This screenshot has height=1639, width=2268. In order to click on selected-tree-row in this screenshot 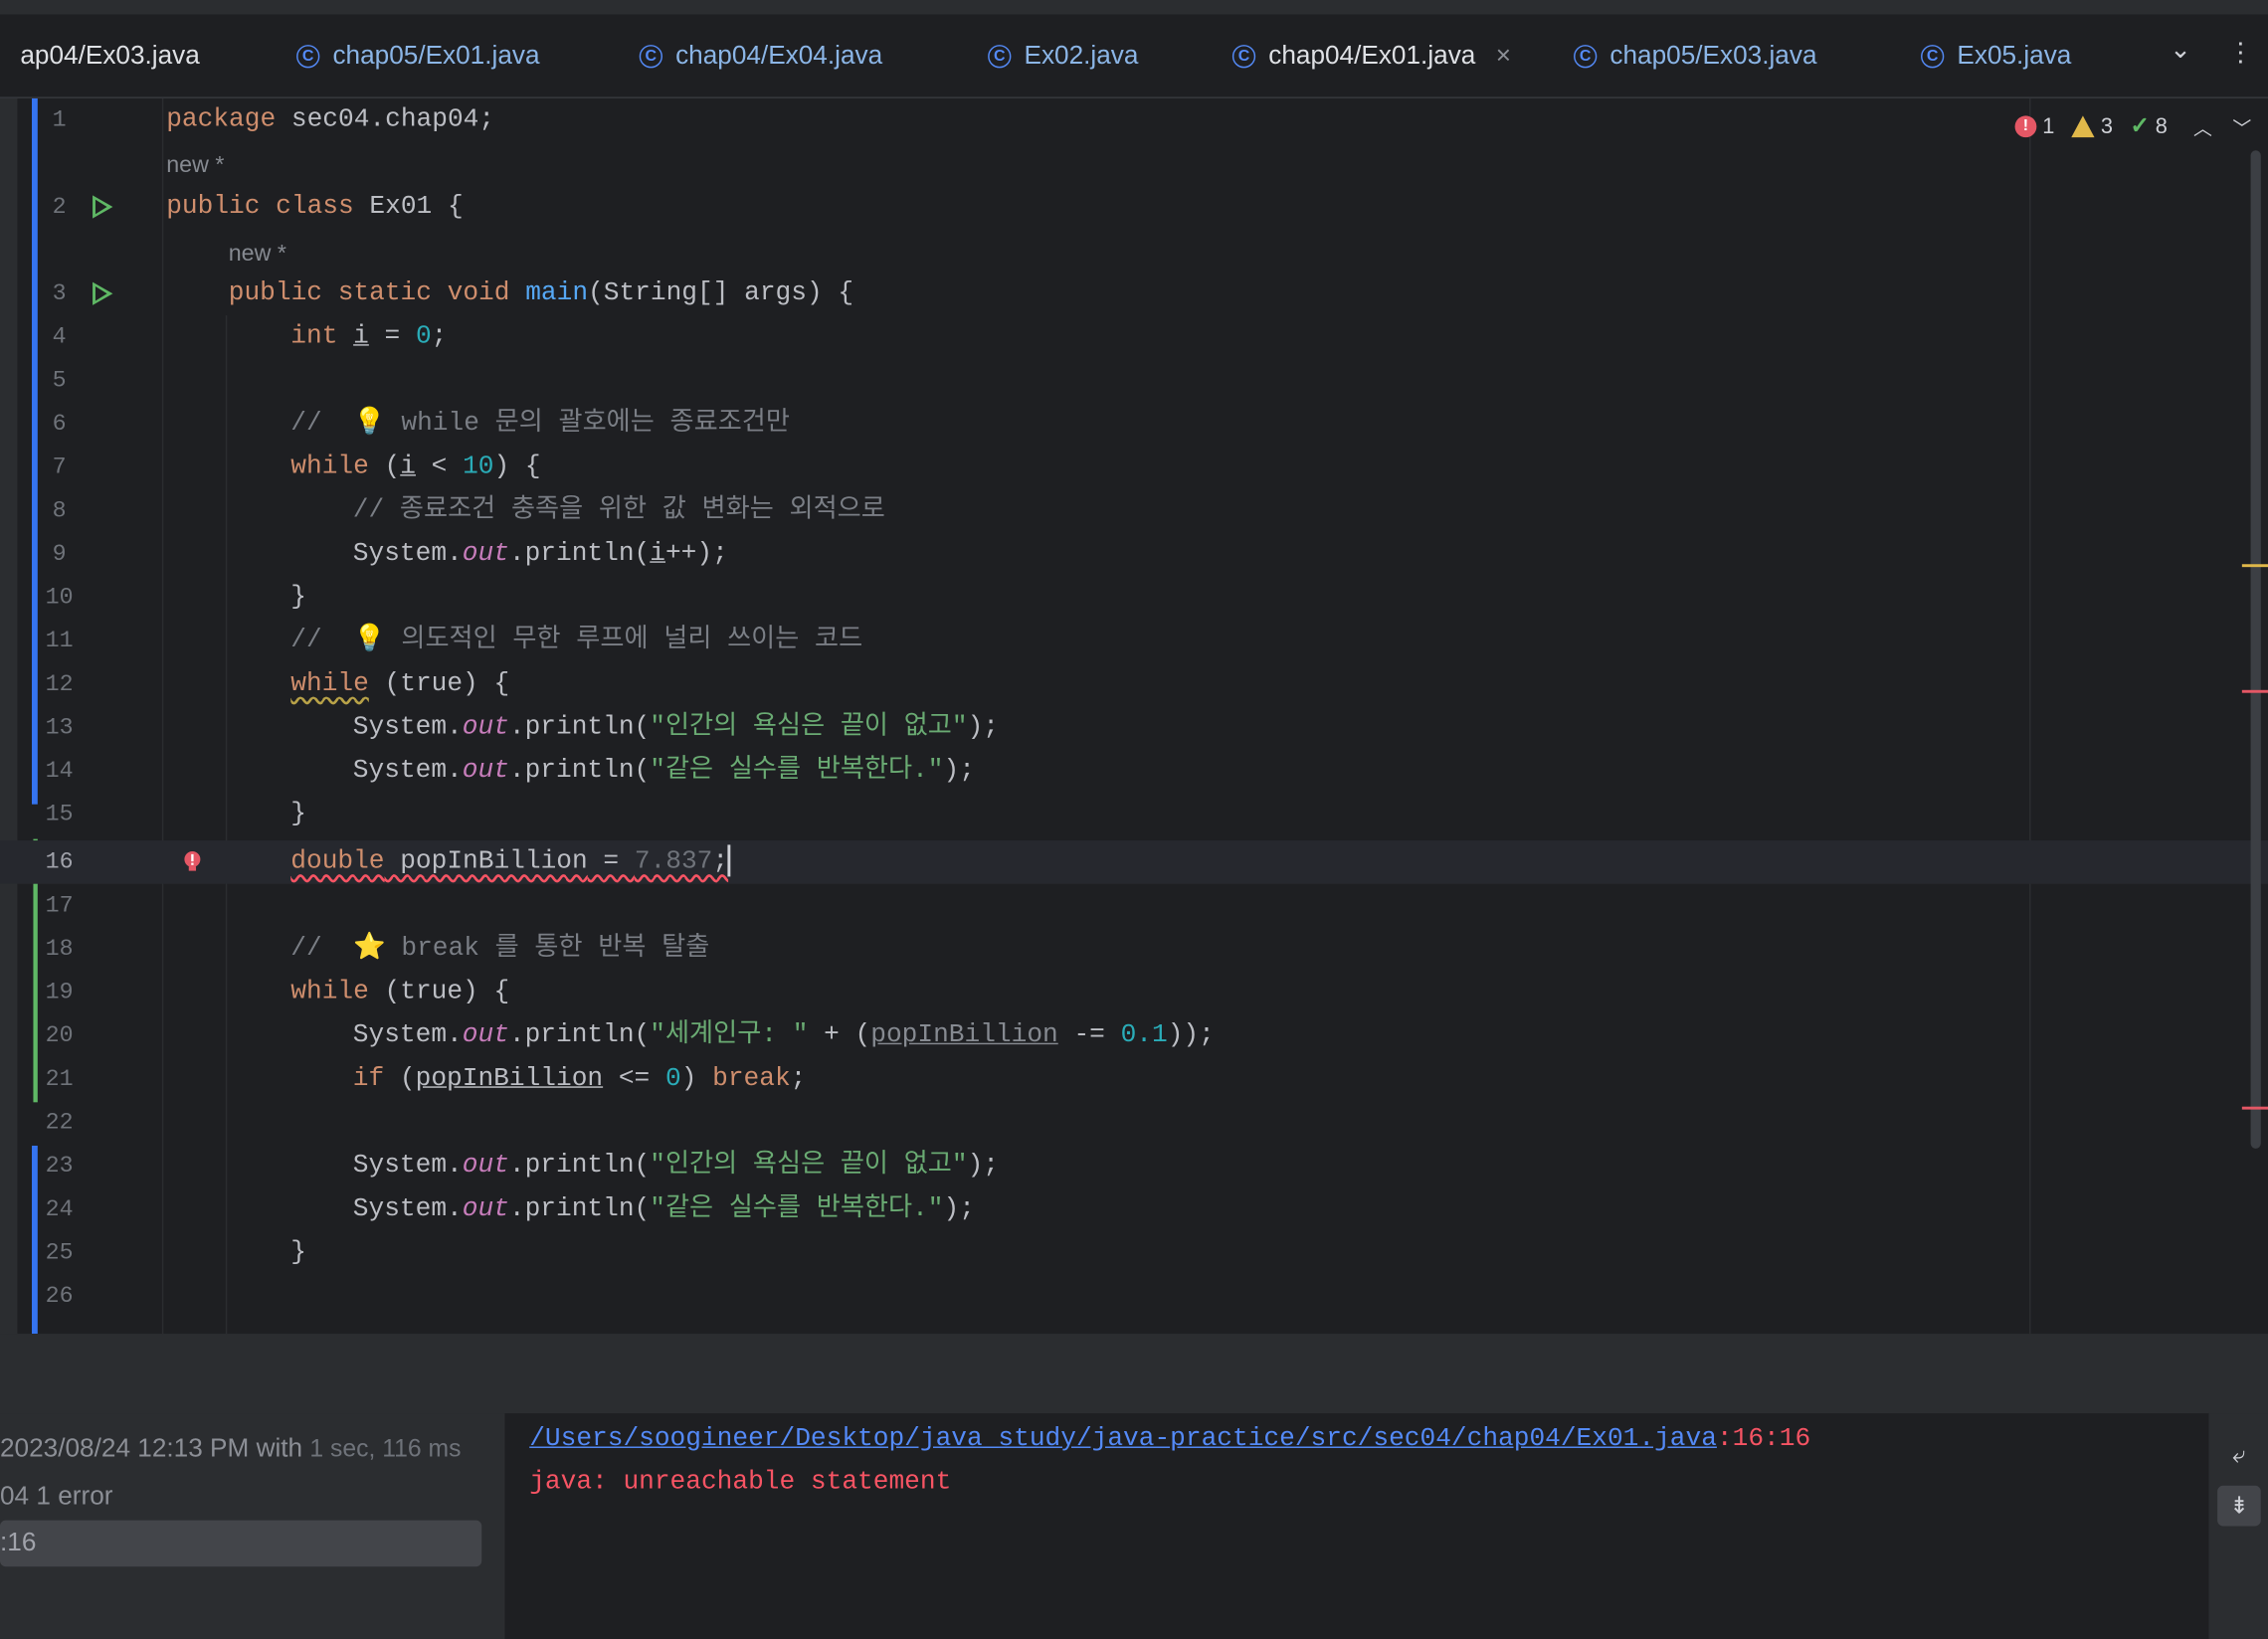, I will do `click(241, 1543)`.